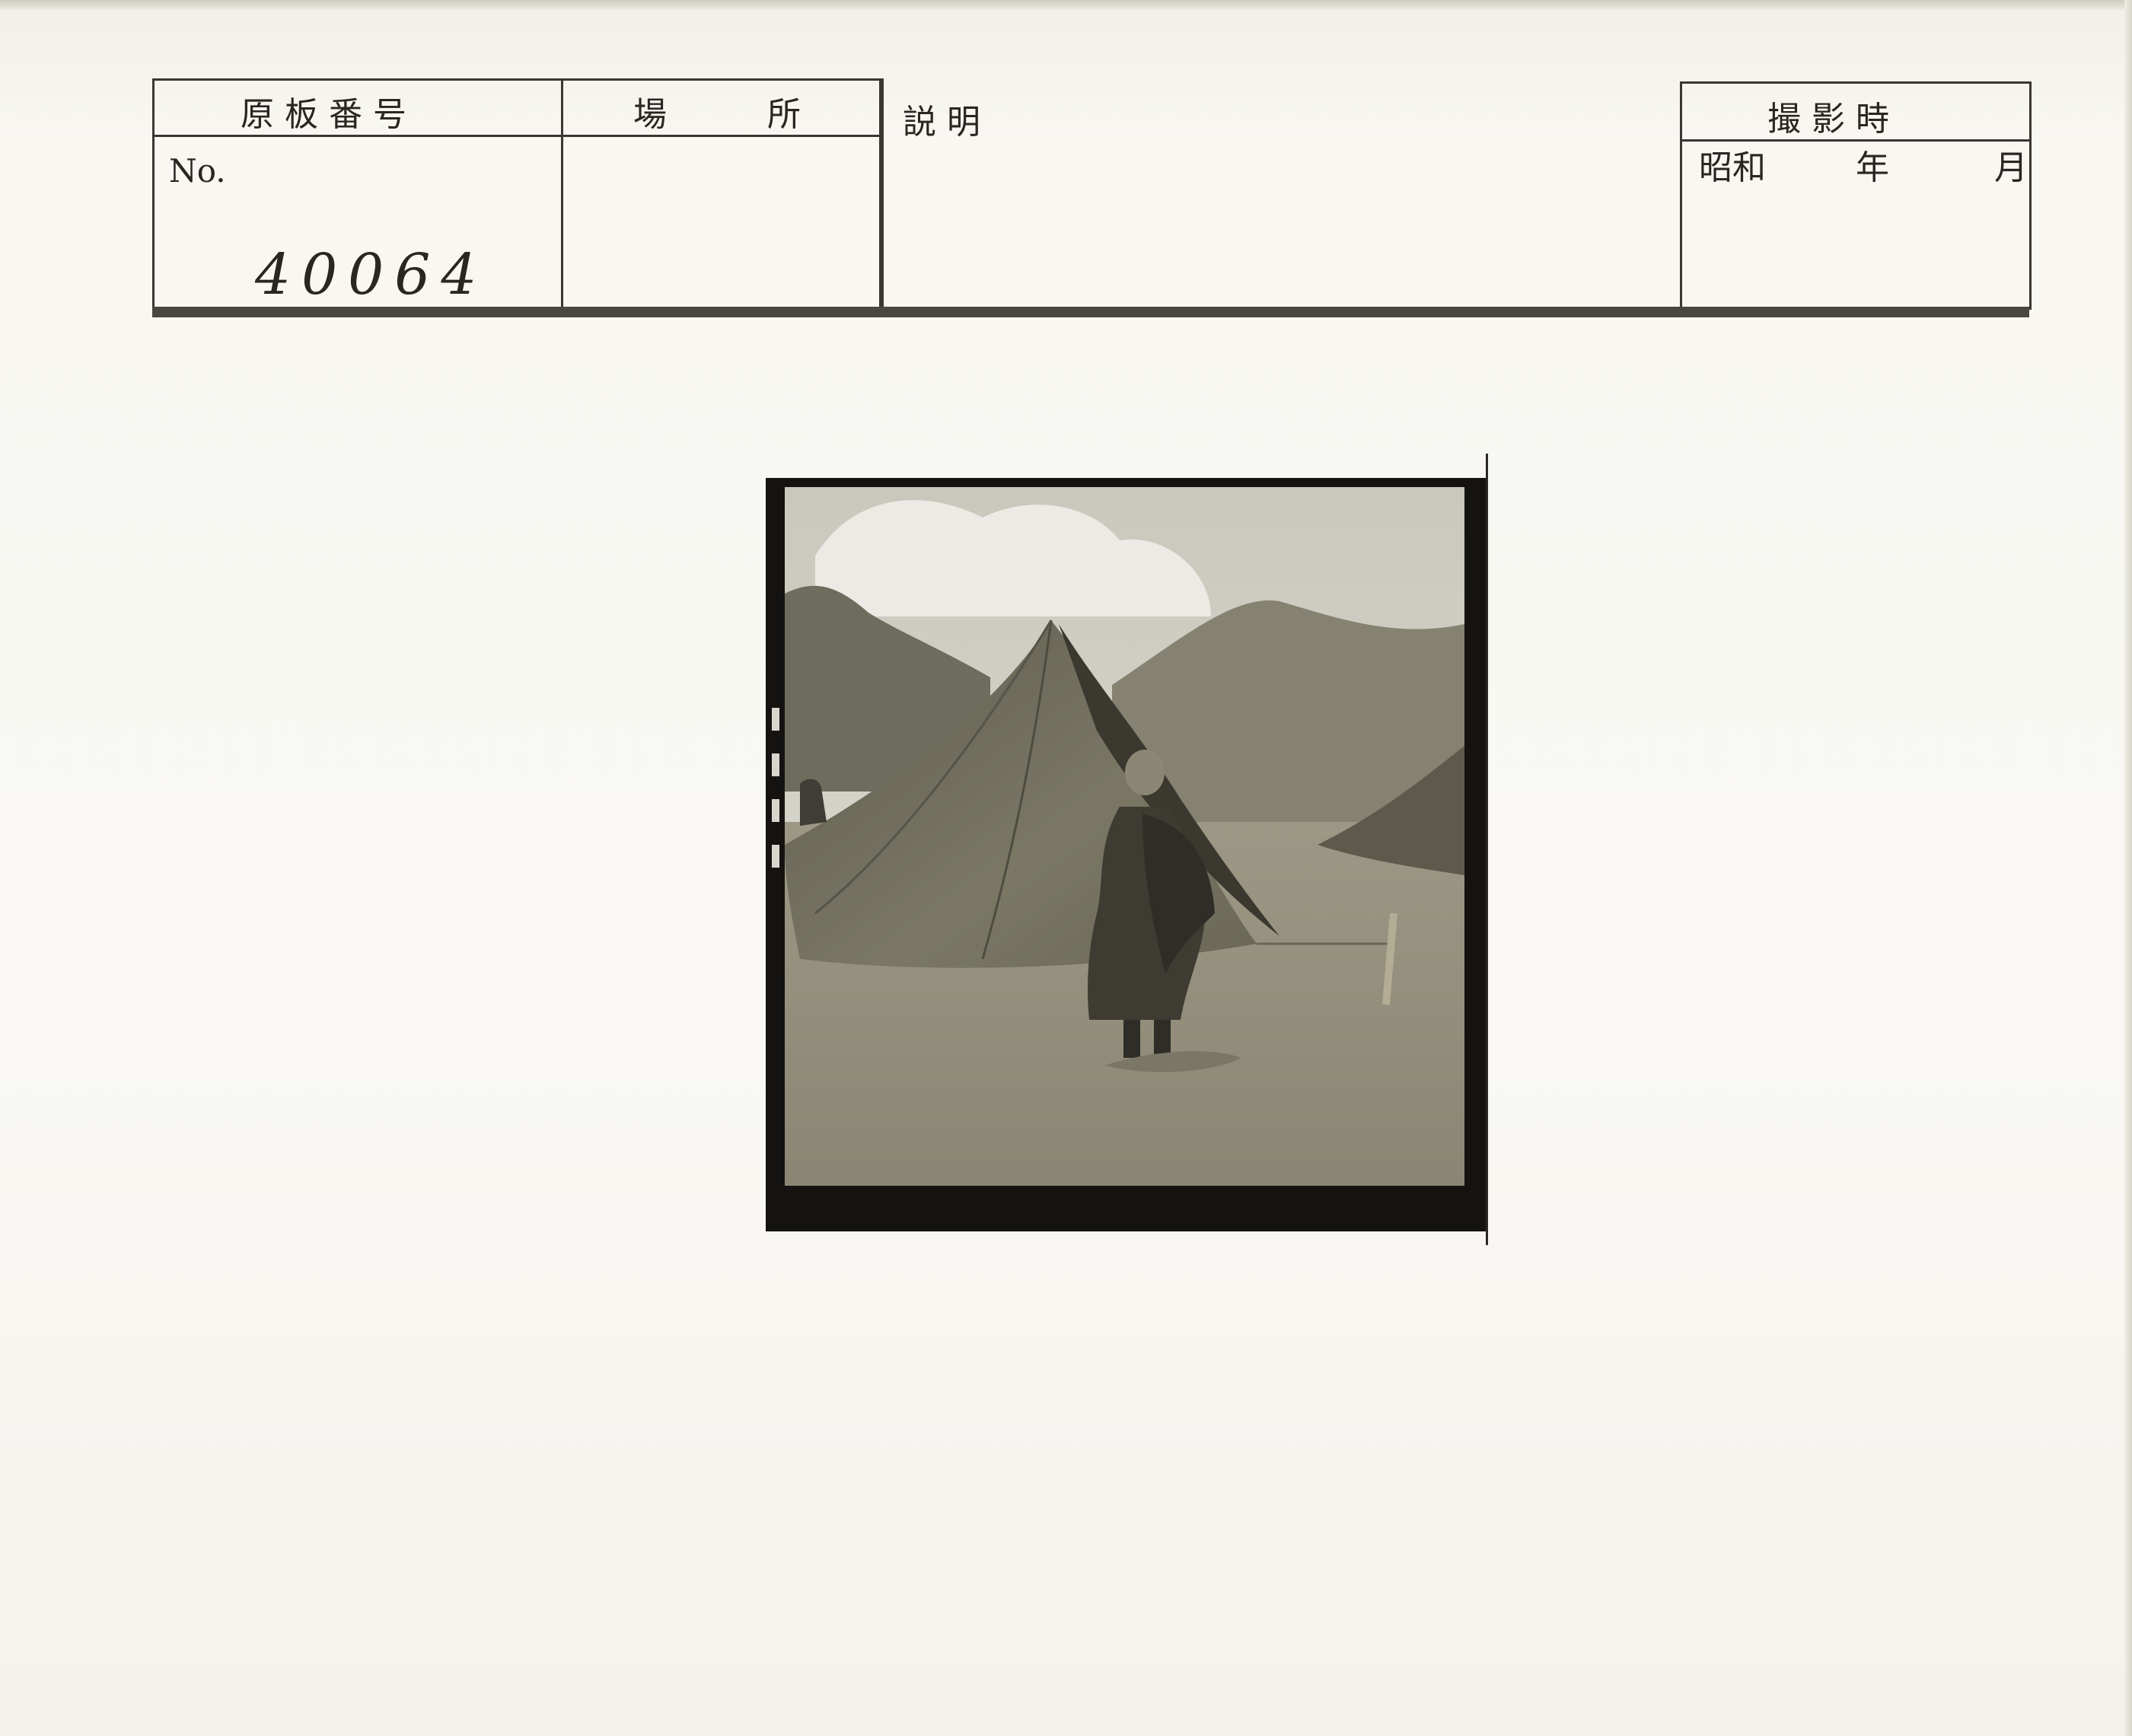  What do you see at coordinates (941, 122) in the screenshot?
I see `description-header: 説 明` at bounding box center [941, 122].